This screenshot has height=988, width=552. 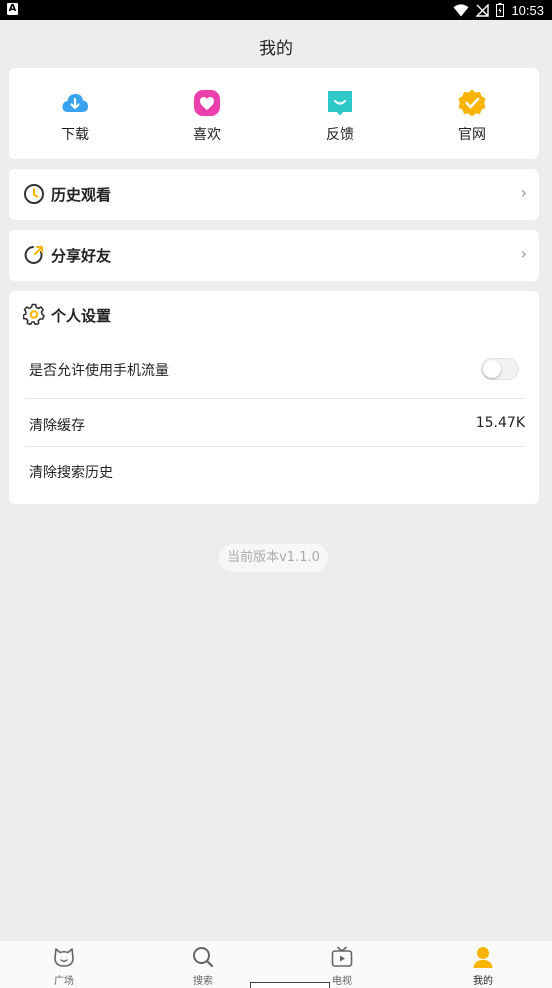 What do you see at coordinates (472, 135) in the screenshot?
I see `website-label: 官网` at bounding box center [472, 135].